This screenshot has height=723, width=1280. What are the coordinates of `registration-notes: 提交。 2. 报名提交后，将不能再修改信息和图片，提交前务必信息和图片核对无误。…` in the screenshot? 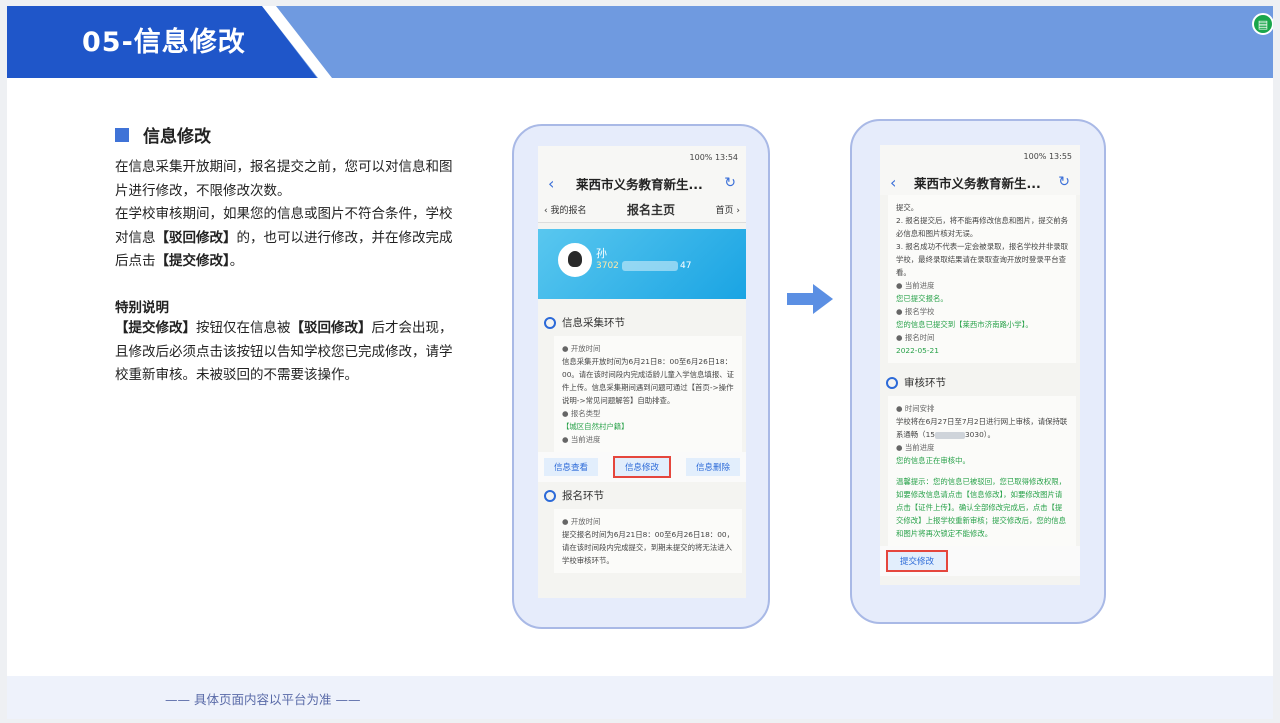 It's located at (982, 279).